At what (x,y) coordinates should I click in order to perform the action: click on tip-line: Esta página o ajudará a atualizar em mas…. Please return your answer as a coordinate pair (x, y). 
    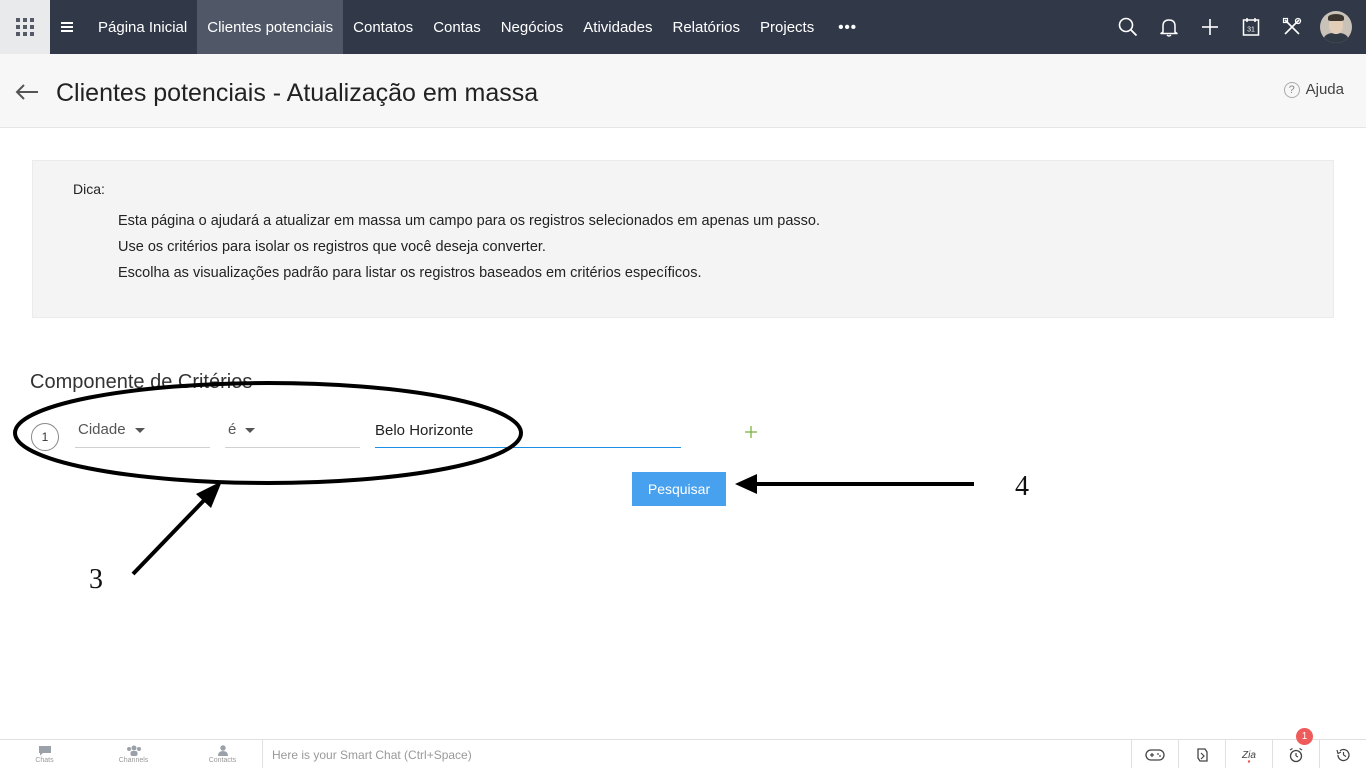
    Looking at the image, I should click on (469, 221).